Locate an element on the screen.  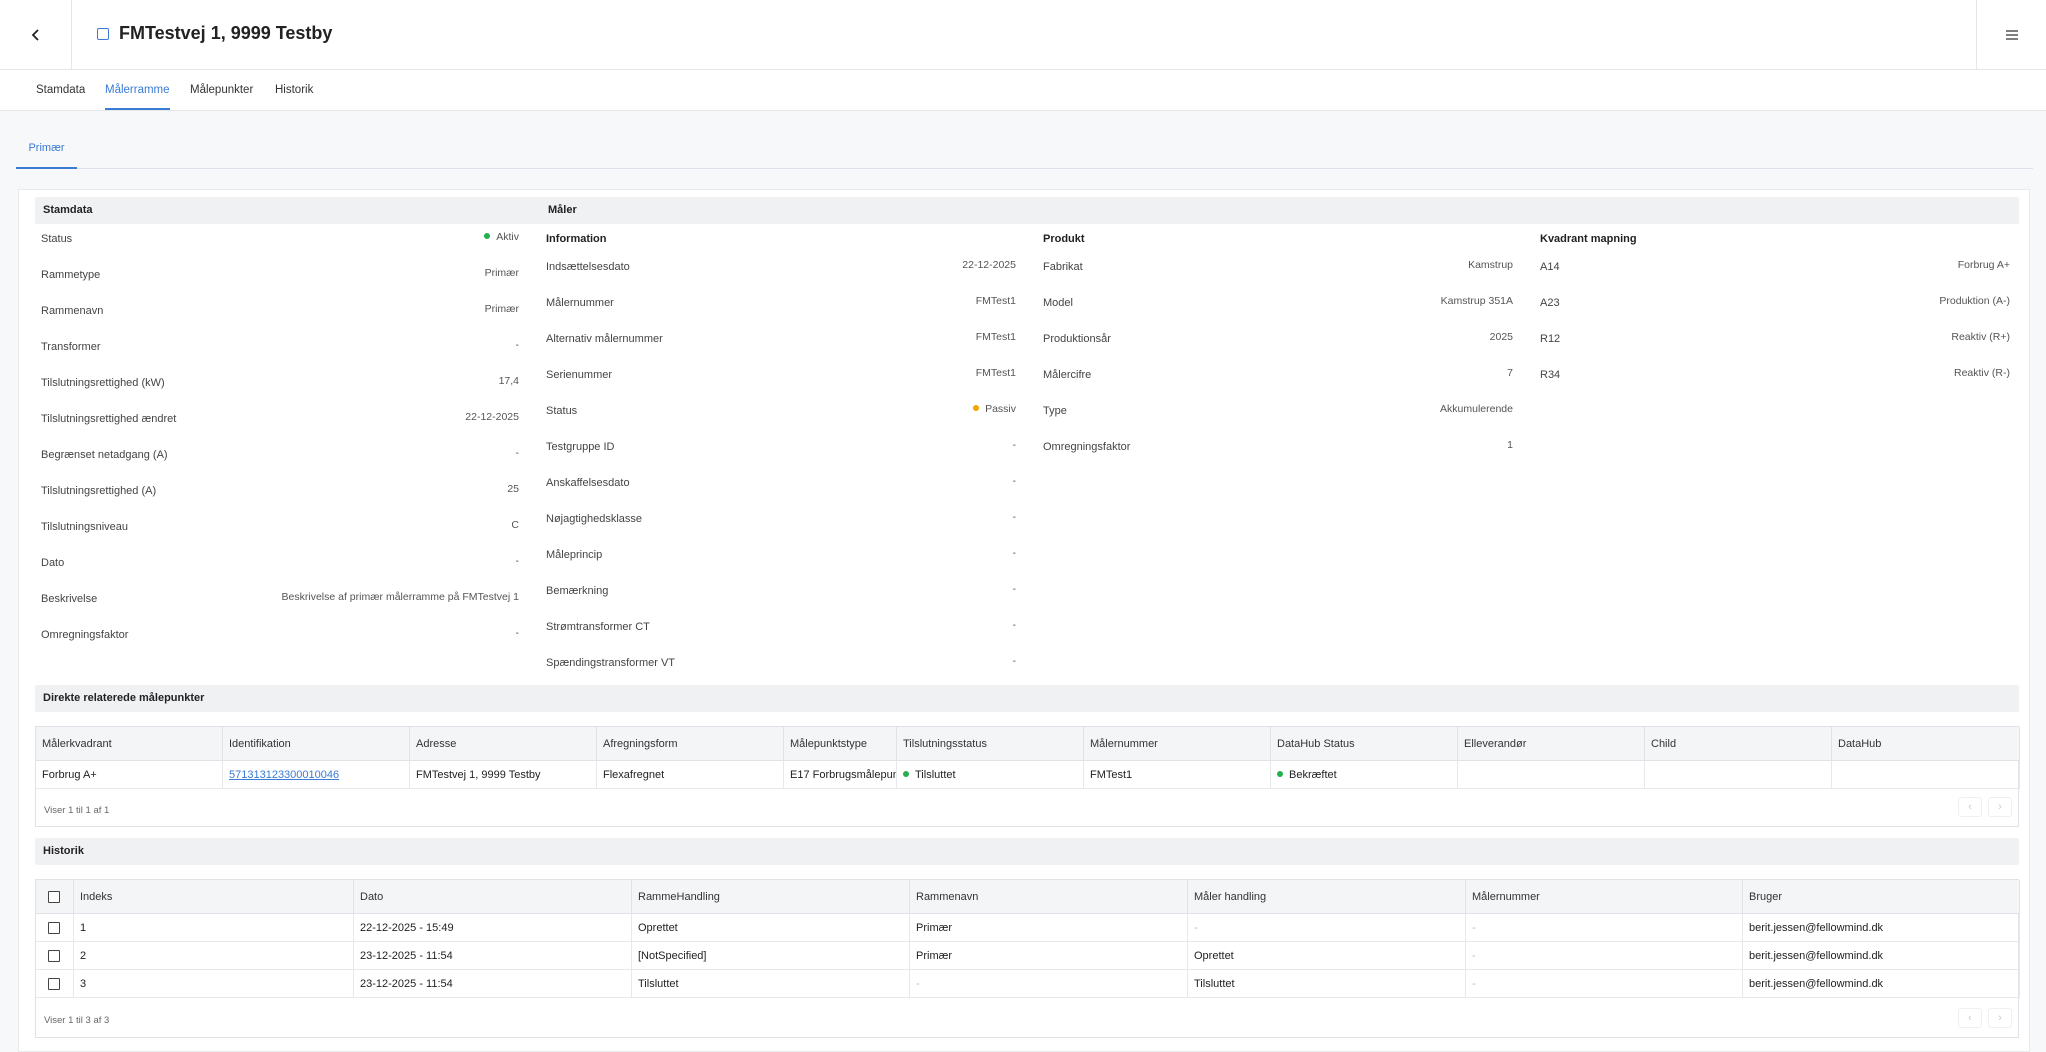
produkt-row-label: Målercifre is located at coordinates (1067, 375).